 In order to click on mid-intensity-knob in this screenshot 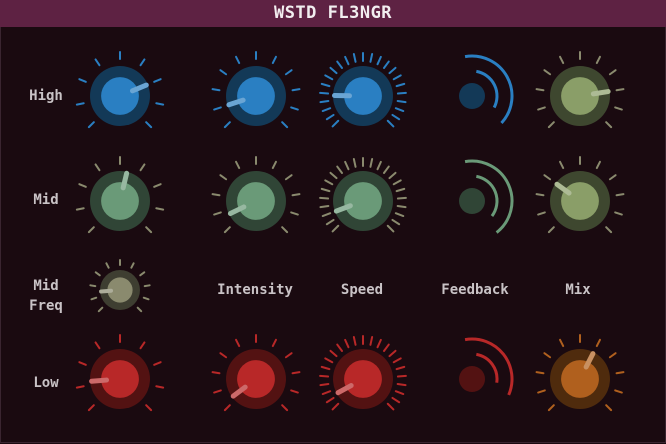, I will do `click(256, 195)`.